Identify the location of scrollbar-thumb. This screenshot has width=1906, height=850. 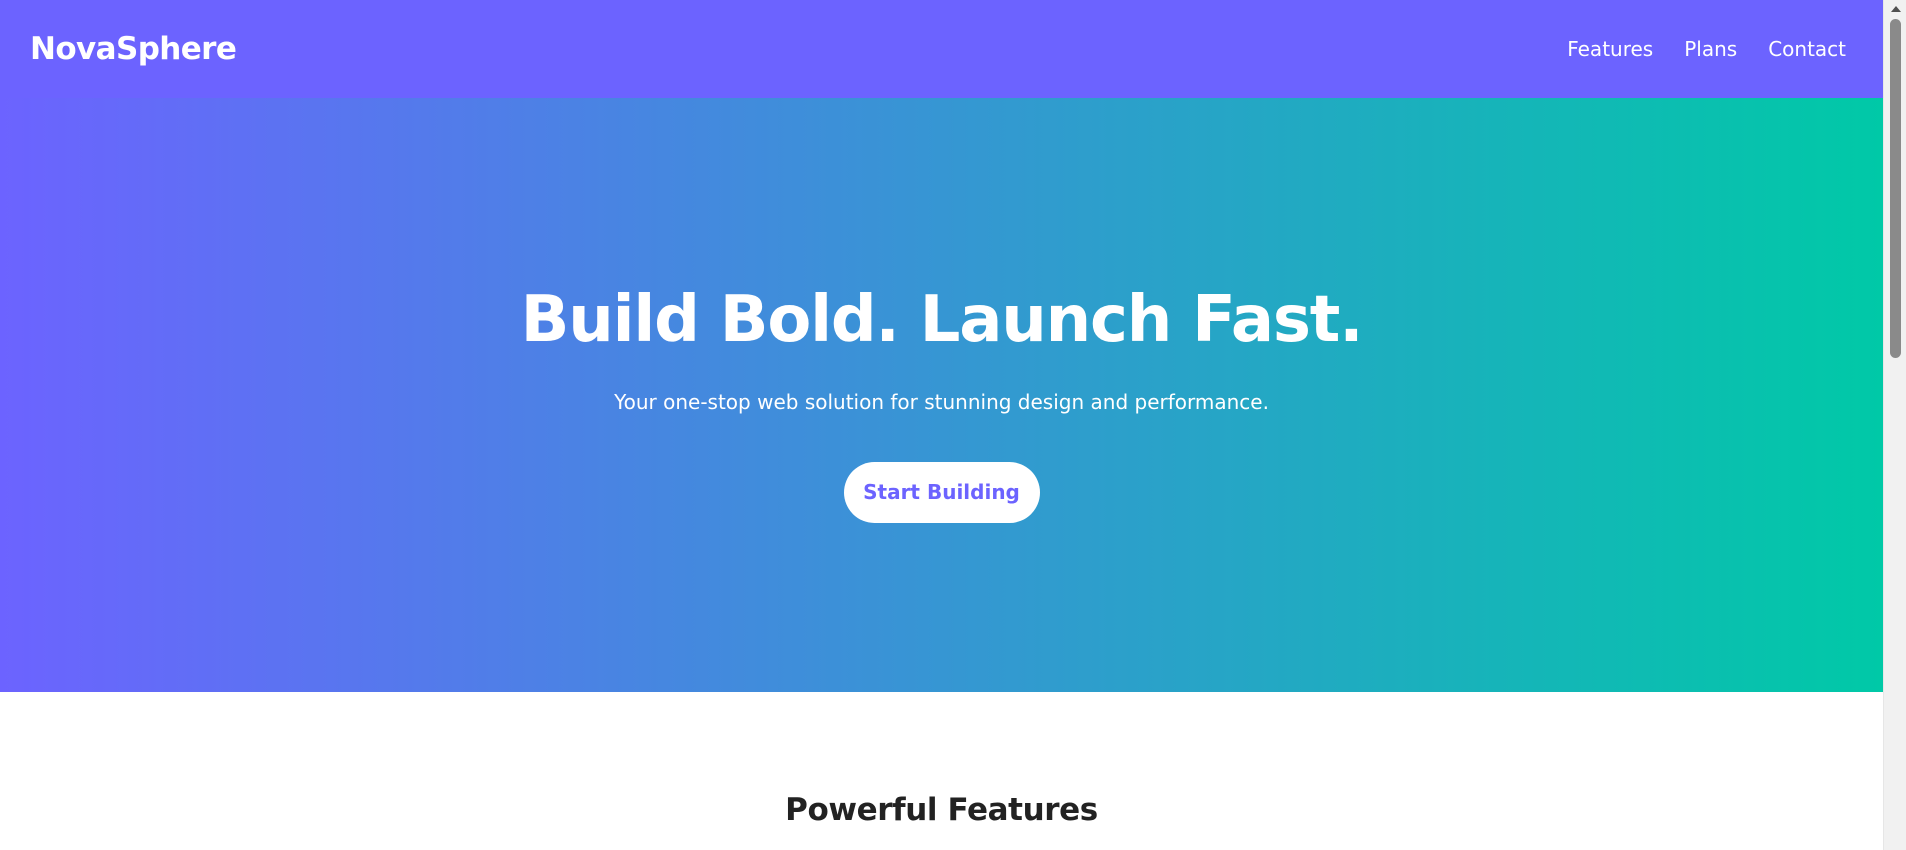
(1895, 188).